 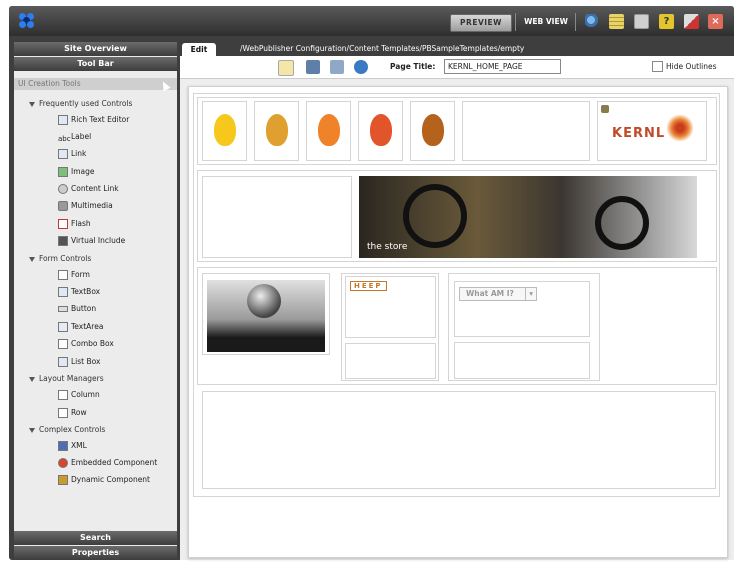 What do you see at coordinates (63, 309) in the screenshot?
I see `button-icon` at bounding box center [63, 309].